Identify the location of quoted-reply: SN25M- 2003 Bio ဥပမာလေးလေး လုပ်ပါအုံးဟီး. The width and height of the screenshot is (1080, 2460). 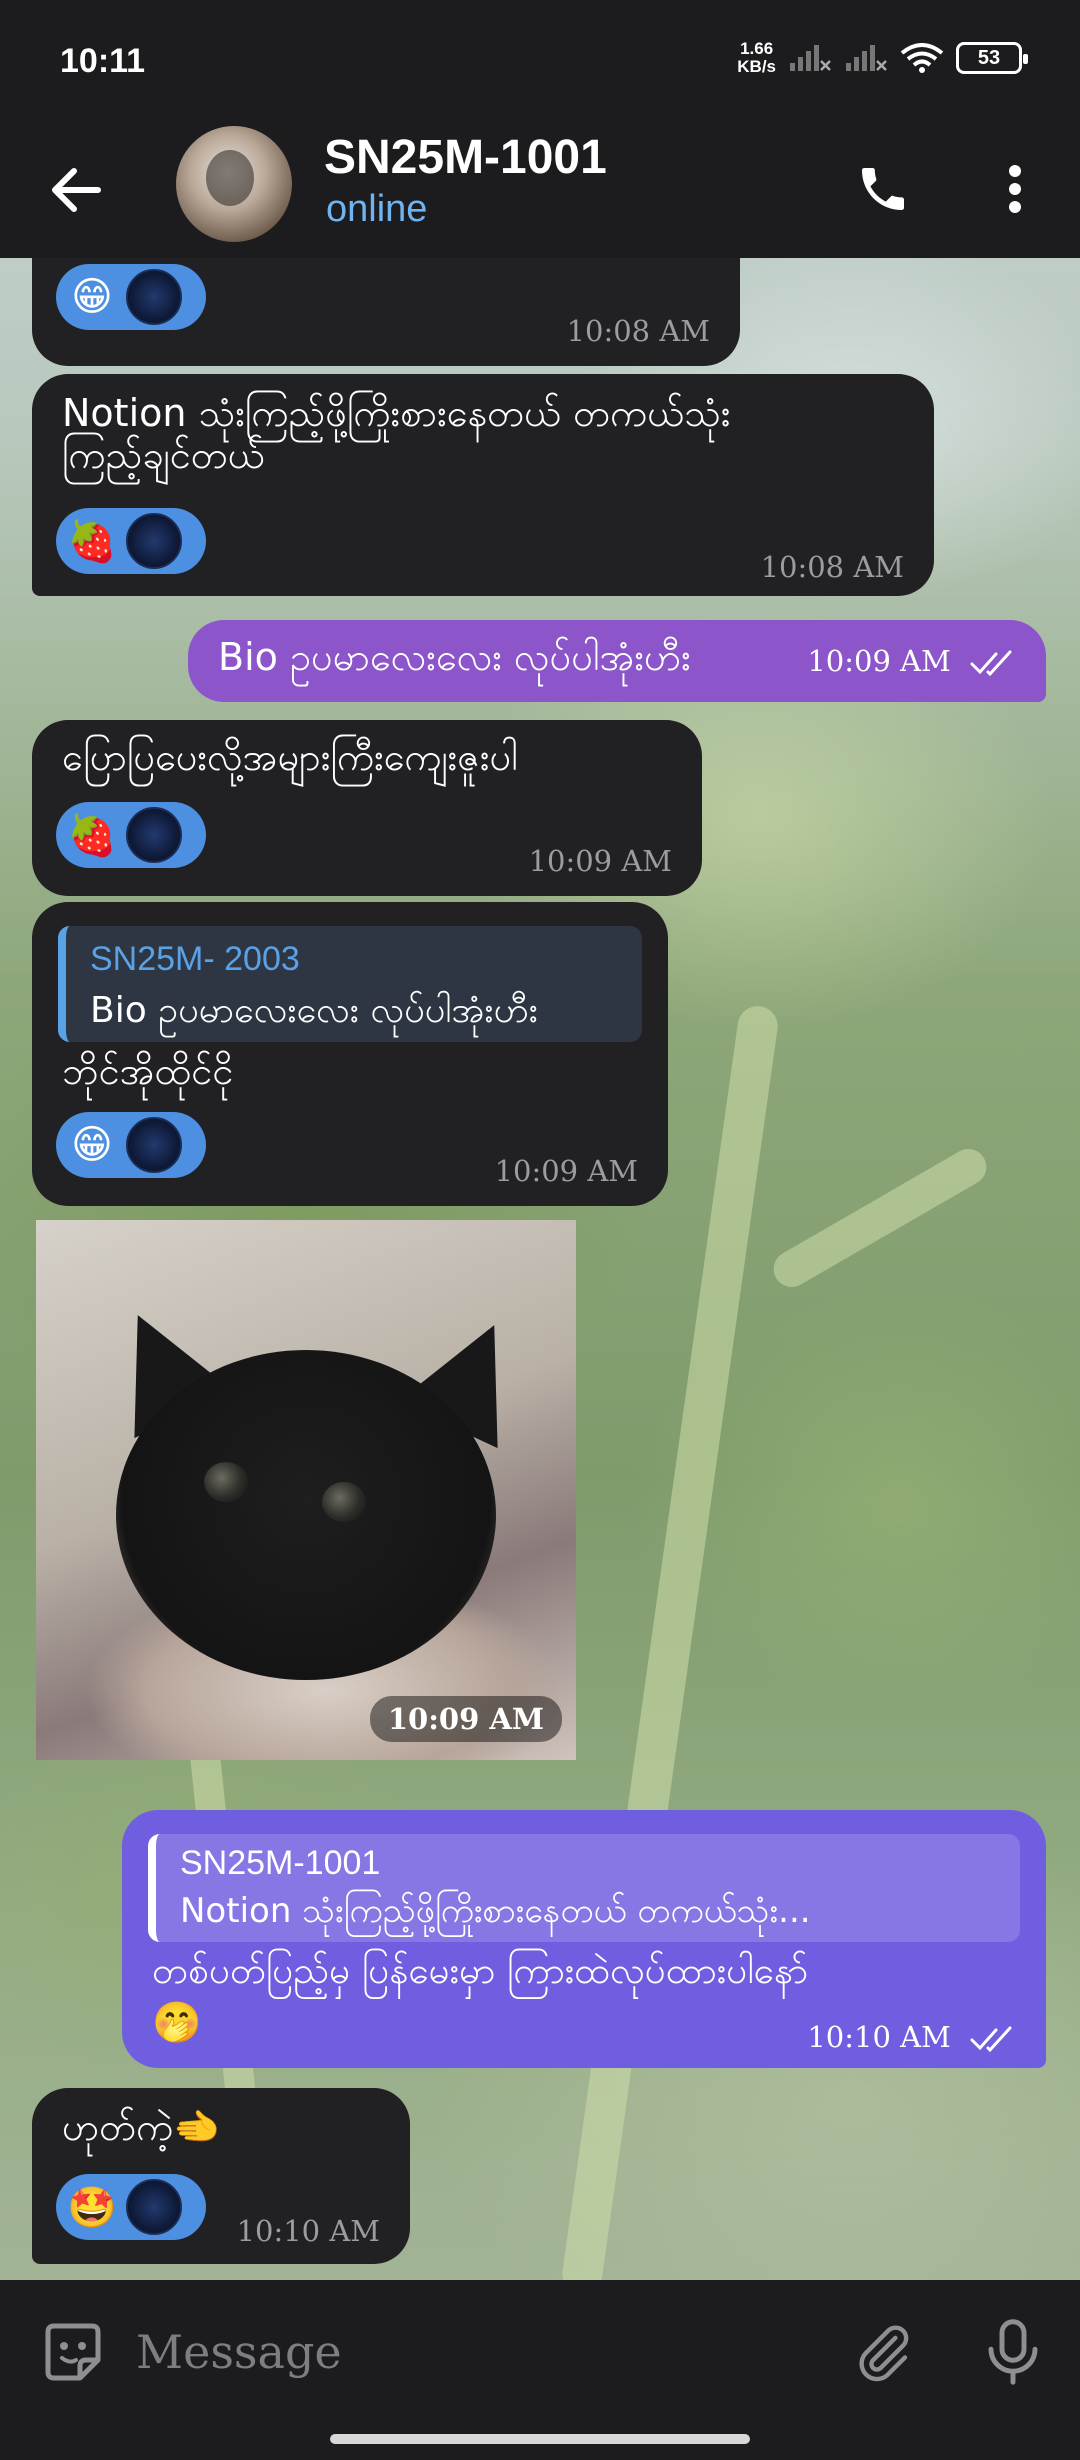
(350, 984).